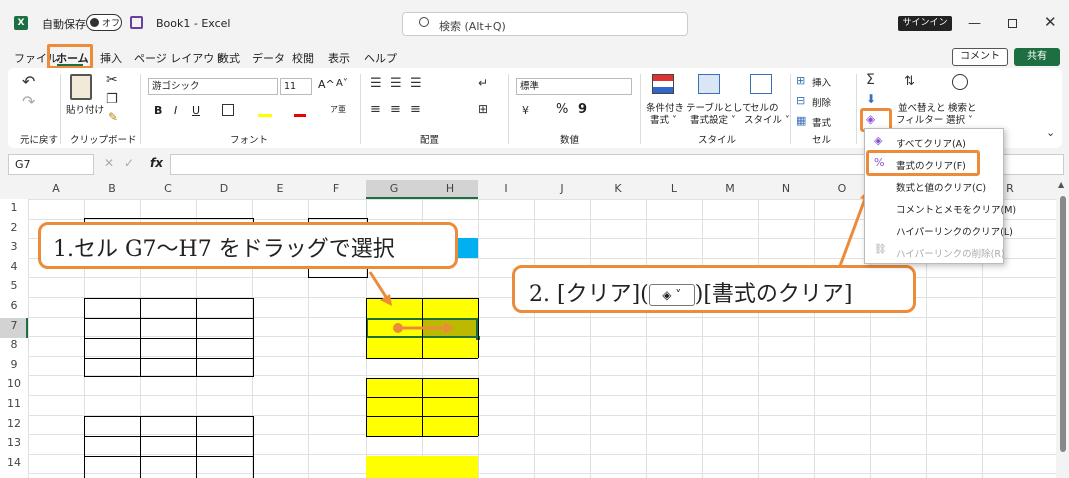 This screenshot has width=1069, height=478. I want to click on menu-item-clear-hyperlinks: ハイパーリンクのクリア(L), so click(954, 231).